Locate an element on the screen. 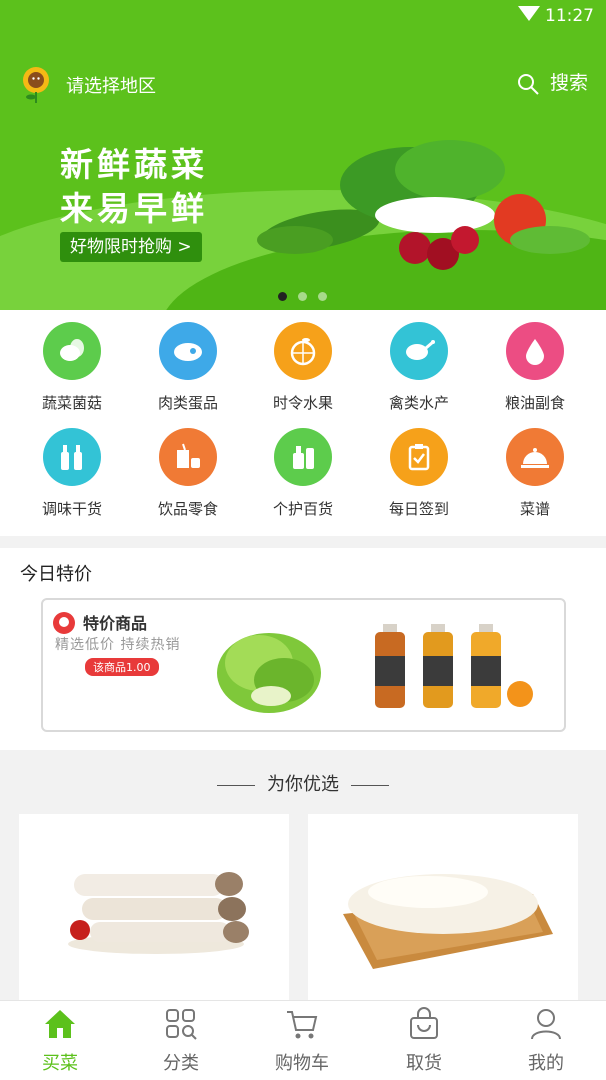  category-vegetables: 蔬菜菌菇 is located at coordinates (72, 367).